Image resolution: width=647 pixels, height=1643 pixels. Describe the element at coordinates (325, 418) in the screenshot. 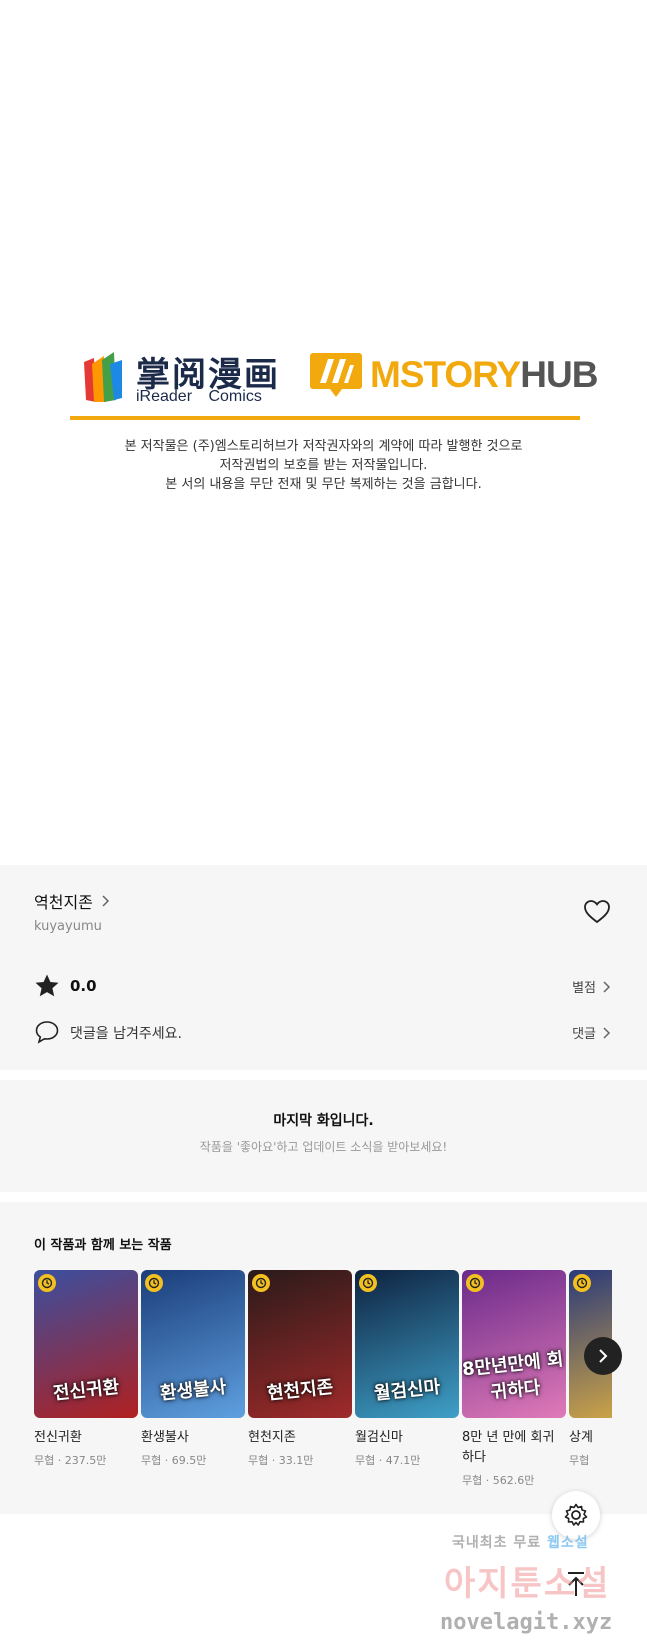

I see `publisher-divider` at that location.